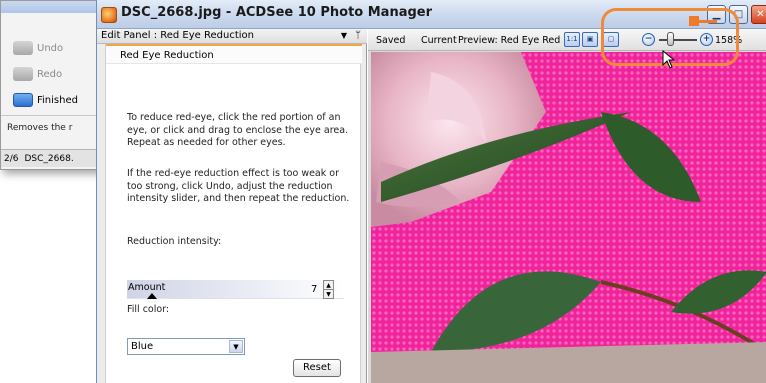 The image size is (766, 383). Describe the element at coordinates (142, 346) in the screenshot. I see `fill-color-value: Blue` at that location.